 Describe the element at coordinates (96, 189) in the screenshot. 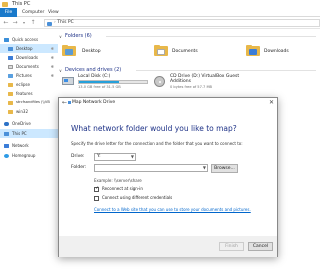

I see `reconnect-checkbox: ✓` at that location.